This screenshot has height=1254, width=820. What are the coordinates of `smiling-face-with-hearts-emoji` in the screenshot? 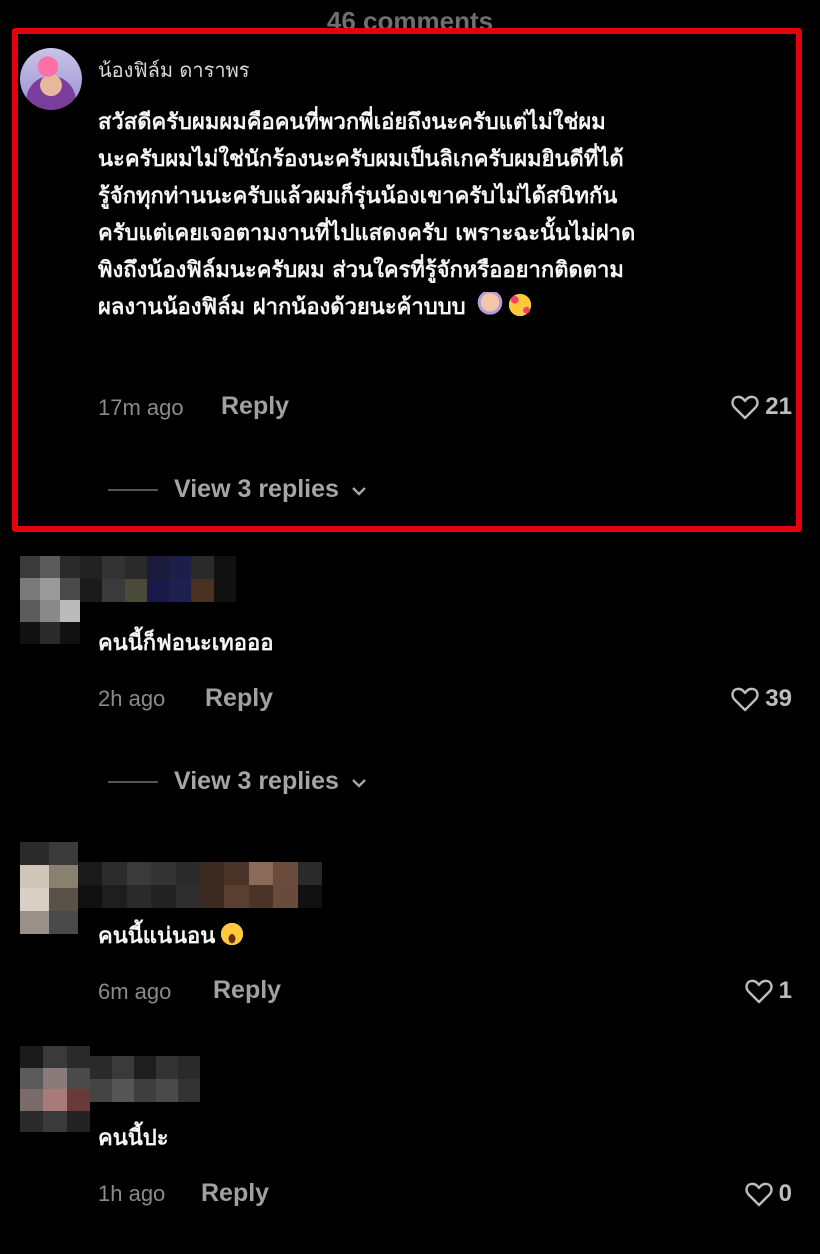 It's located at (520, 305).